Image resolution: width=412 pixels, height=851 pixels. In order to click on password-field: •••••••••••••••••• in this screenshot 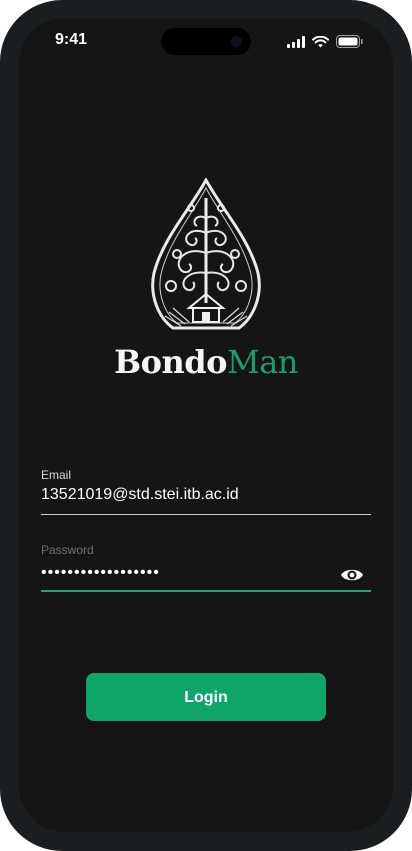, I will do `click(206, 575)`.